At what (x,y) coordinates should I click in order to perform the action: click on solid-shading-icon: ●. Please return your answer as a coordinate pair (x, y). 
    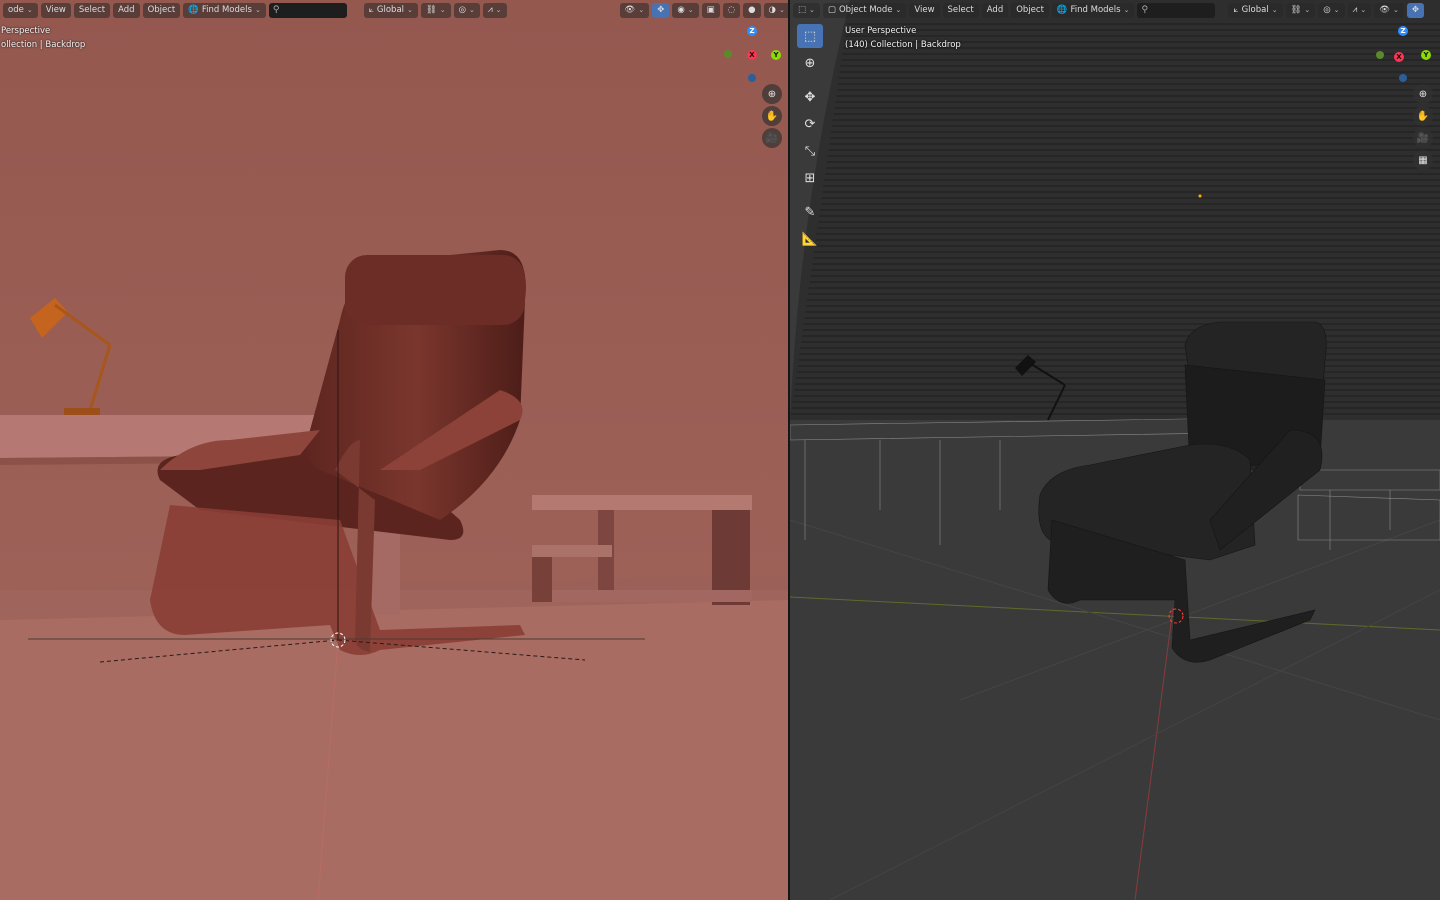
    Looking at the image, I should click on (752, 10).